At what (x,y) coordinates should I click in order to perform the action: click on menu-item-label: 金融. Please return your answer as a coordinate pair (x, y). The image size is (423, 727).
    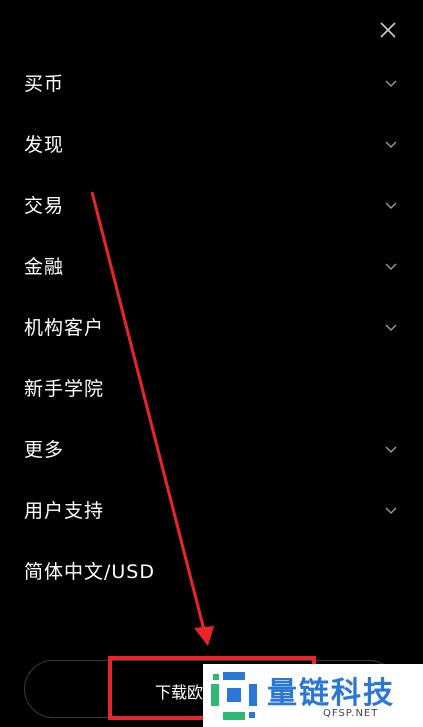
    Looking at the image, I should click on (44, 267).